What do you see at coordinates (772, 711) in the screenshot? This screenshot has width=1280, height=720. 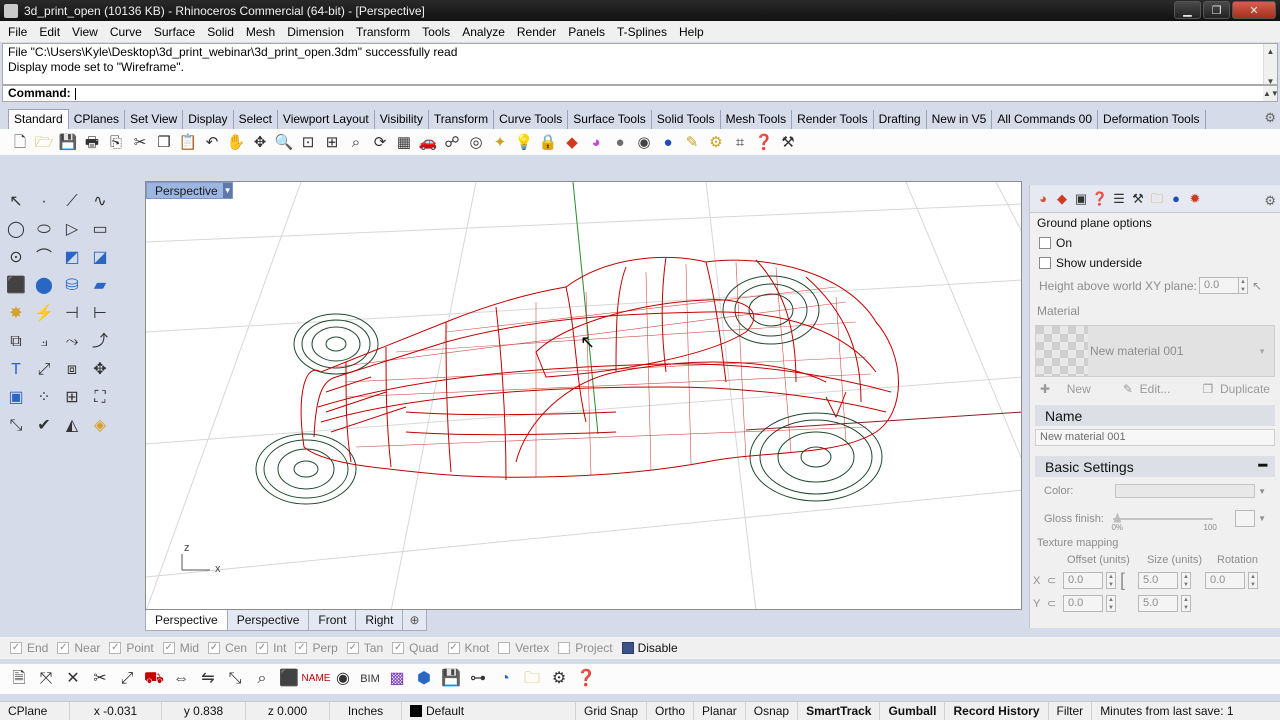 I see `status-osnap: Osnap` at bounding box center [772, 711].